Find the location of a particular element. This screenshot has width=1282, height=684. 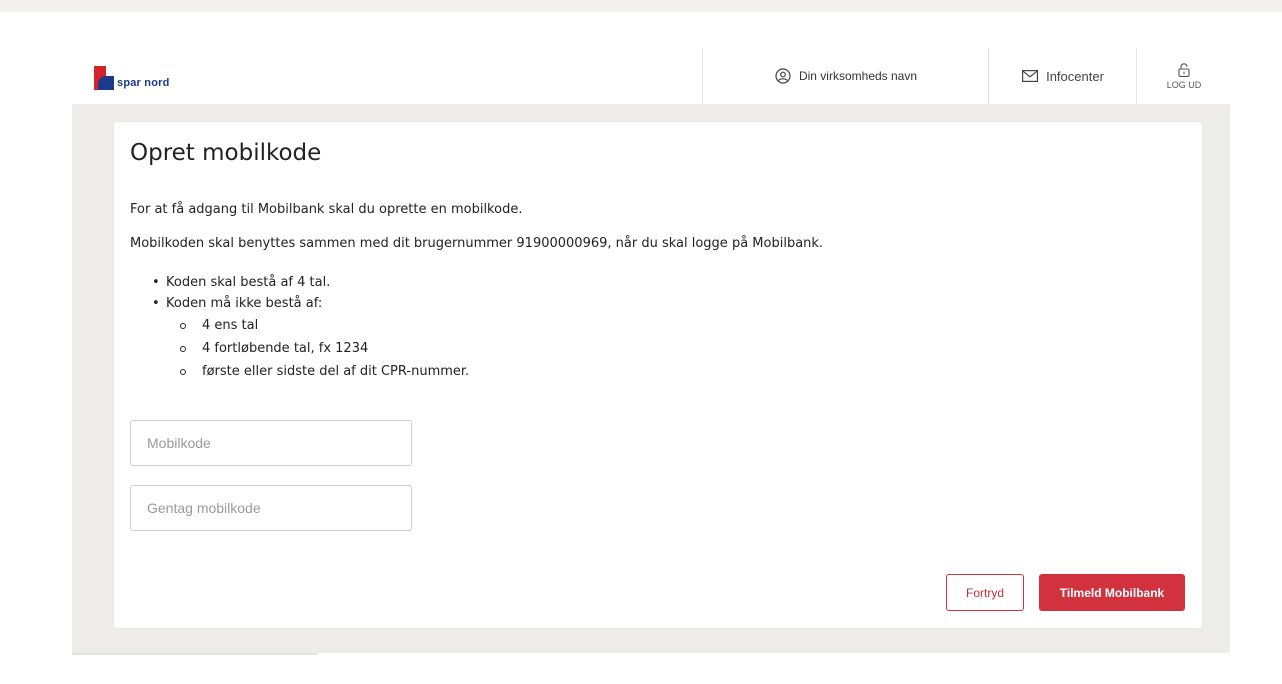

repeat-code-input is located at coordinates (271, 508).